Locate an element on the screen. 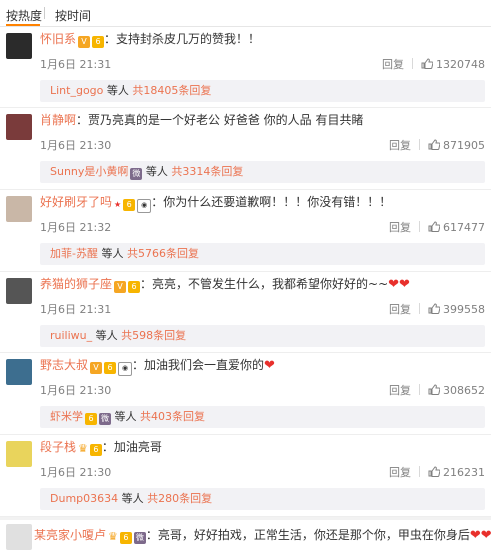 The image size is (491, 553). sub-reply-user: Lint_gogo is located at coordinates (76, 90).